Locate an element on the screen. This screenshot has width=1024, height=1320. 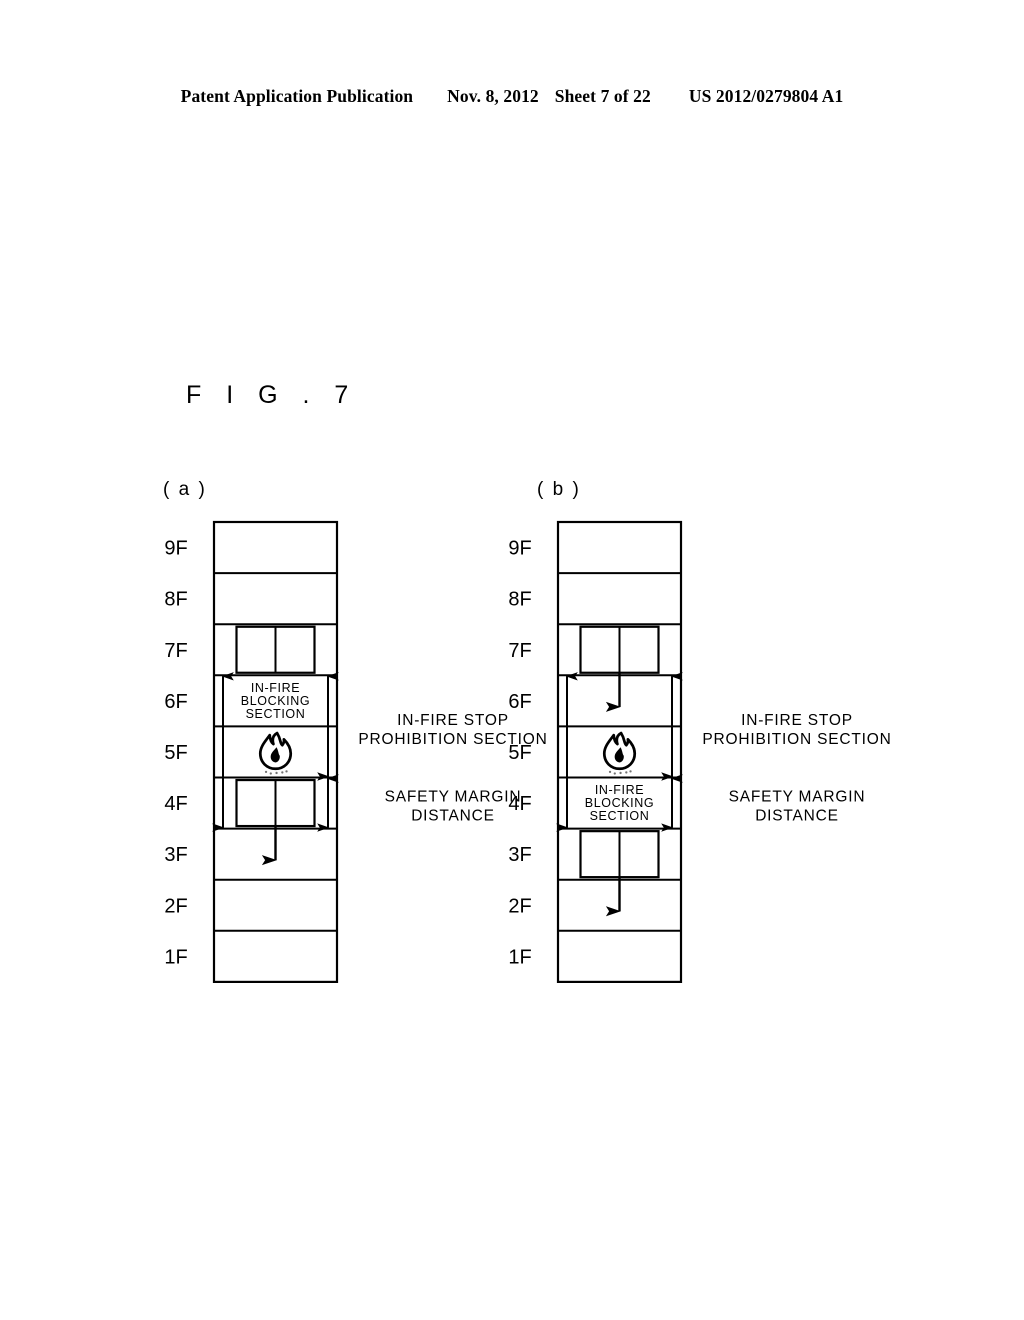
elevator-car-3f is located at coordinates (619, 873).